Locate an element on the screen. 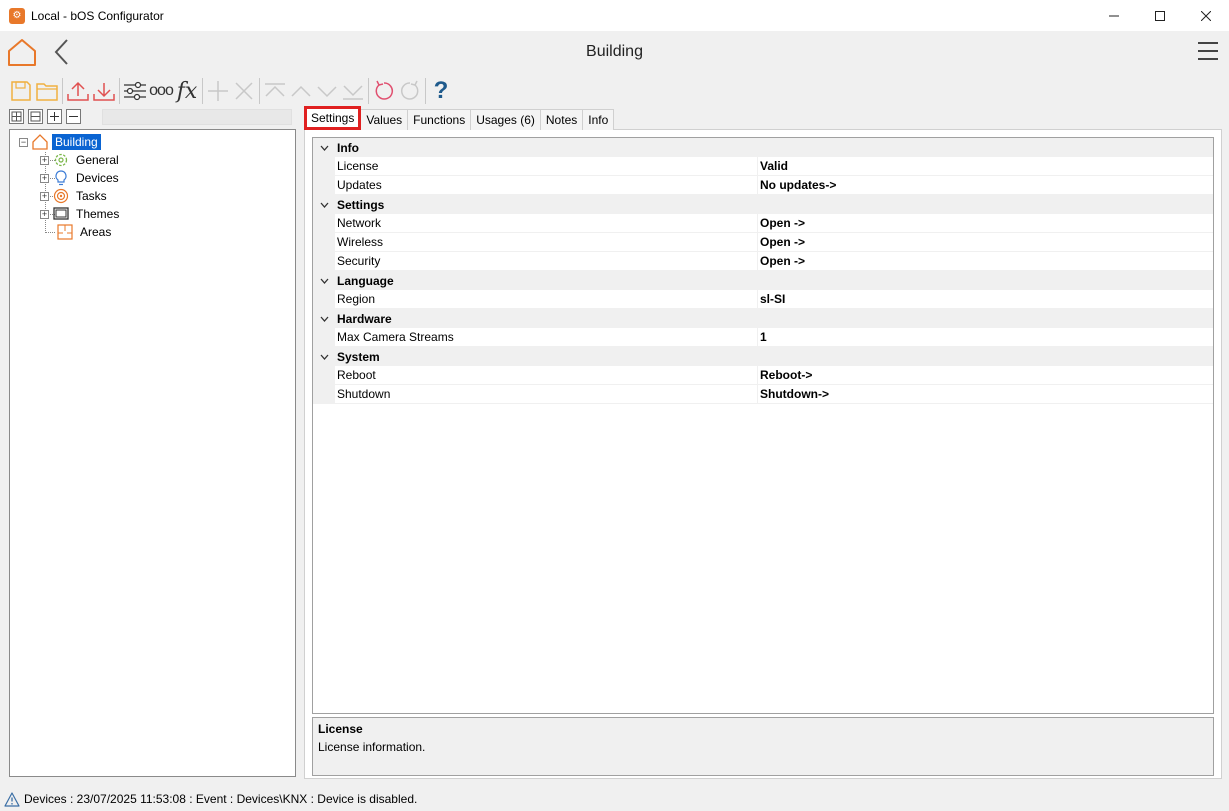  function-icon: fx is located at coordinates (187, 91).